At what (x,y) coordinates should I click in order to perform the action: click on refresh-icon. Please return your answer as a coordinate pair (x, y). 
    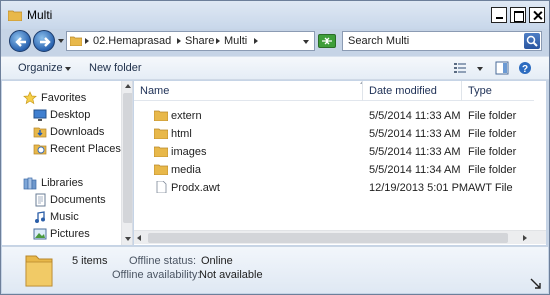
    Looking at the image, I should click on (327, 41).